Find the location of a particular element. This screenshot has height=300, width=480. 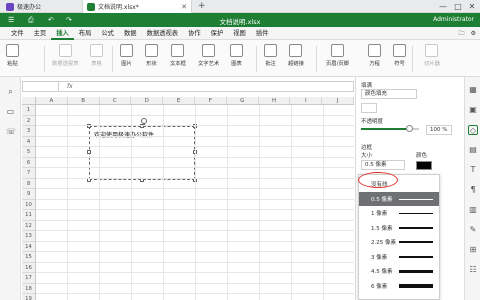

menu-plugins: 插件 is located at coordinates (262, 33).